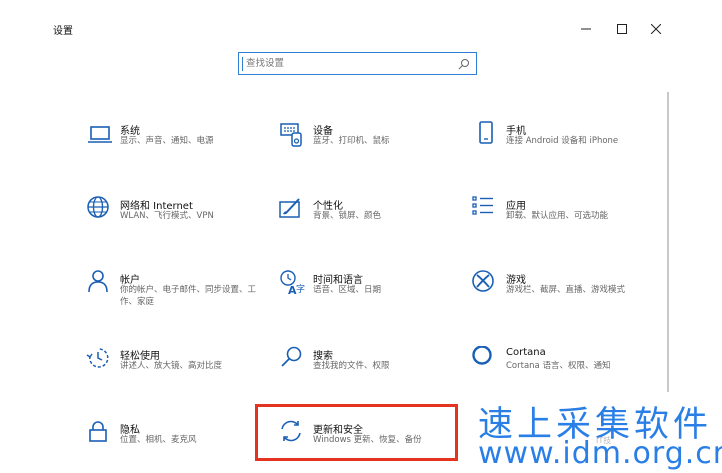  I want to click on search-input, so click(348, 63).